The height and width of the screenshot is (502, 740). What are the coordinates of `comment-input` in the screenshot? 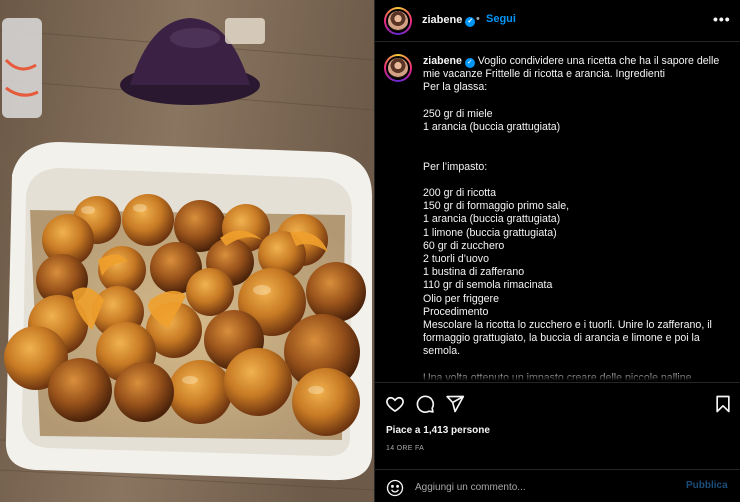 It's located at (545, 487).